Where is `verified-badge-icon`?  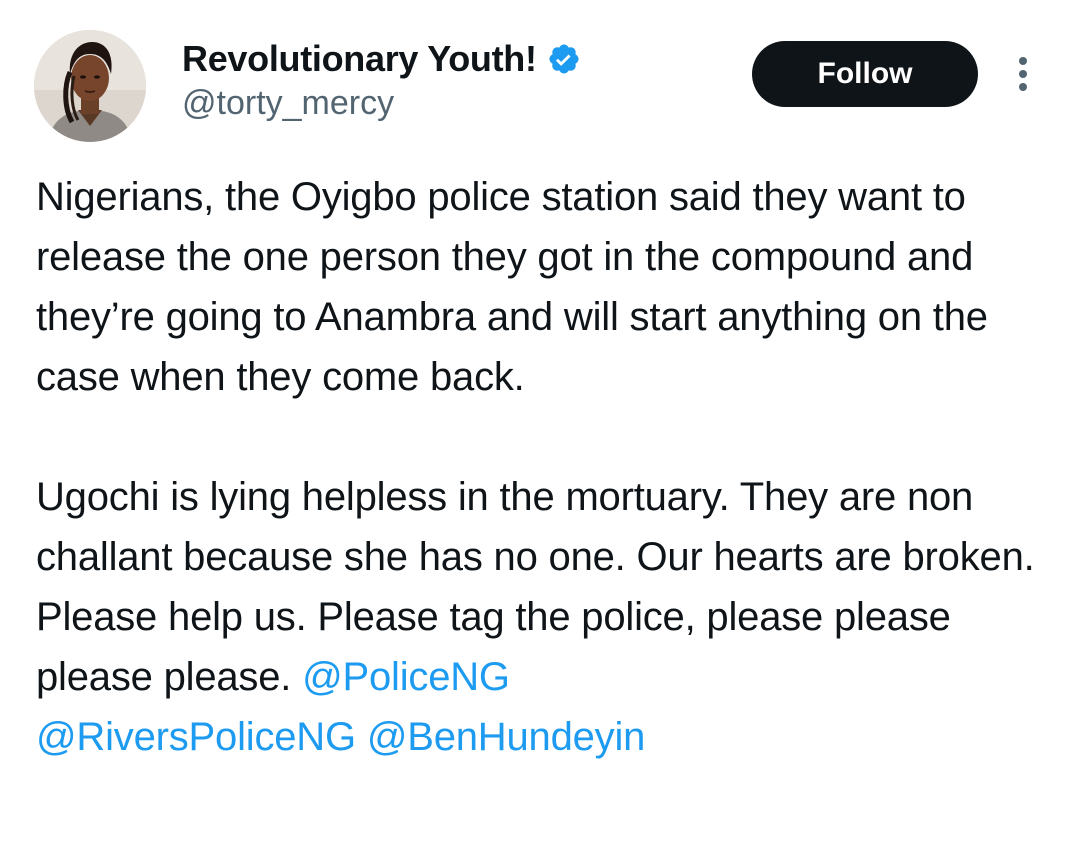 verified-badge-icon is located at coordinates (564, 59).